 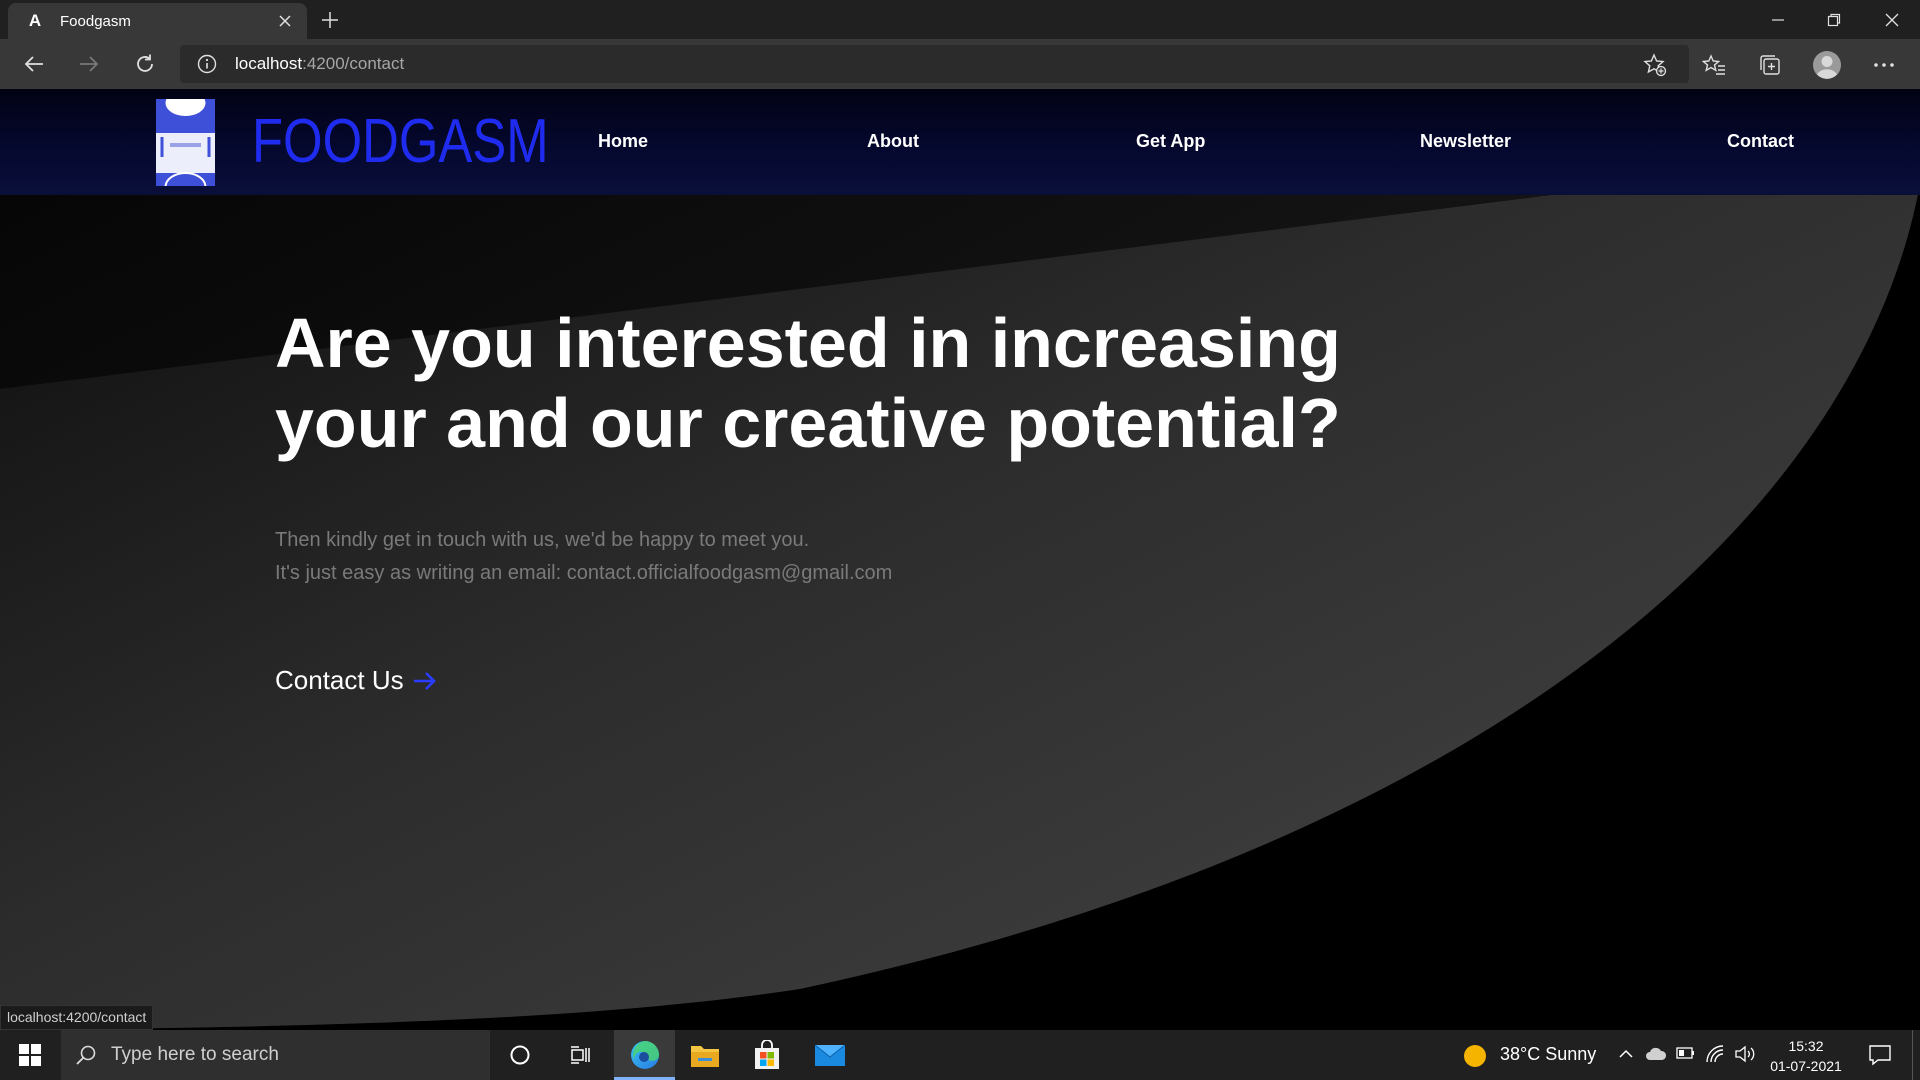 I want to click on hero-title-line-1: Are you interested in increasing, so click(x=808, y=343).